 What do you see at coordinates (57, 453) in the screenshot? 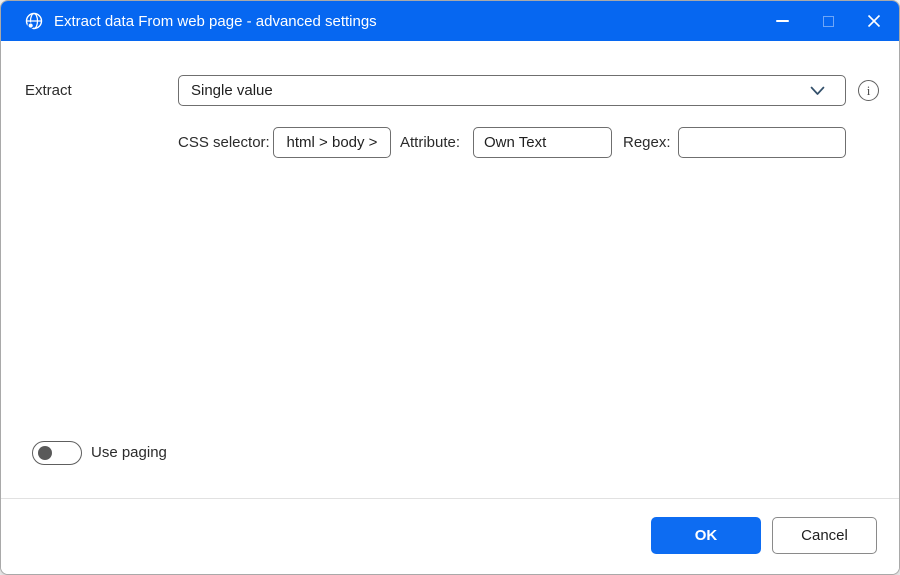
I see `use-paging-toggle` at bounding box center [57, 453].